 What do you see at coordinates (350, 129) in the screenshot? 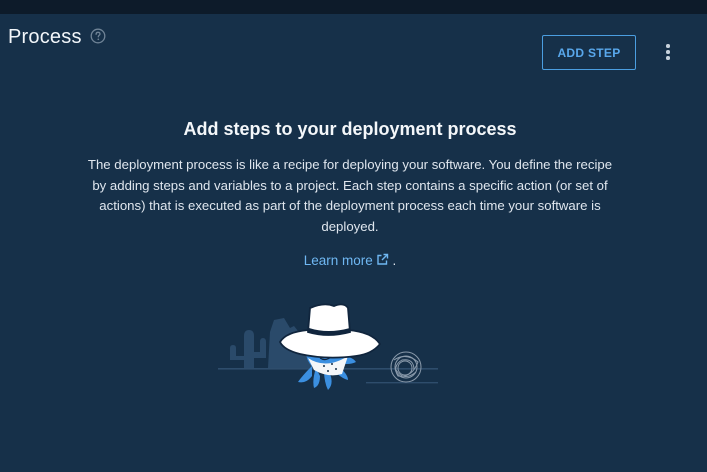
I see `empty-state-title: Add steps to your deployment process` at bounding box center [350, 129].